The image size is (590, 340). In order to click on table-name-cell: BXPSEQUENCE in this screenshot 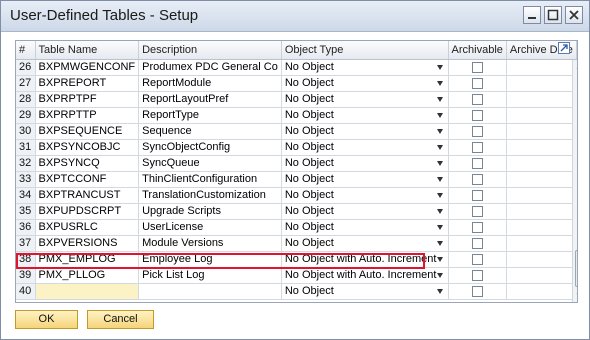, I will do `click(87, 131)`.